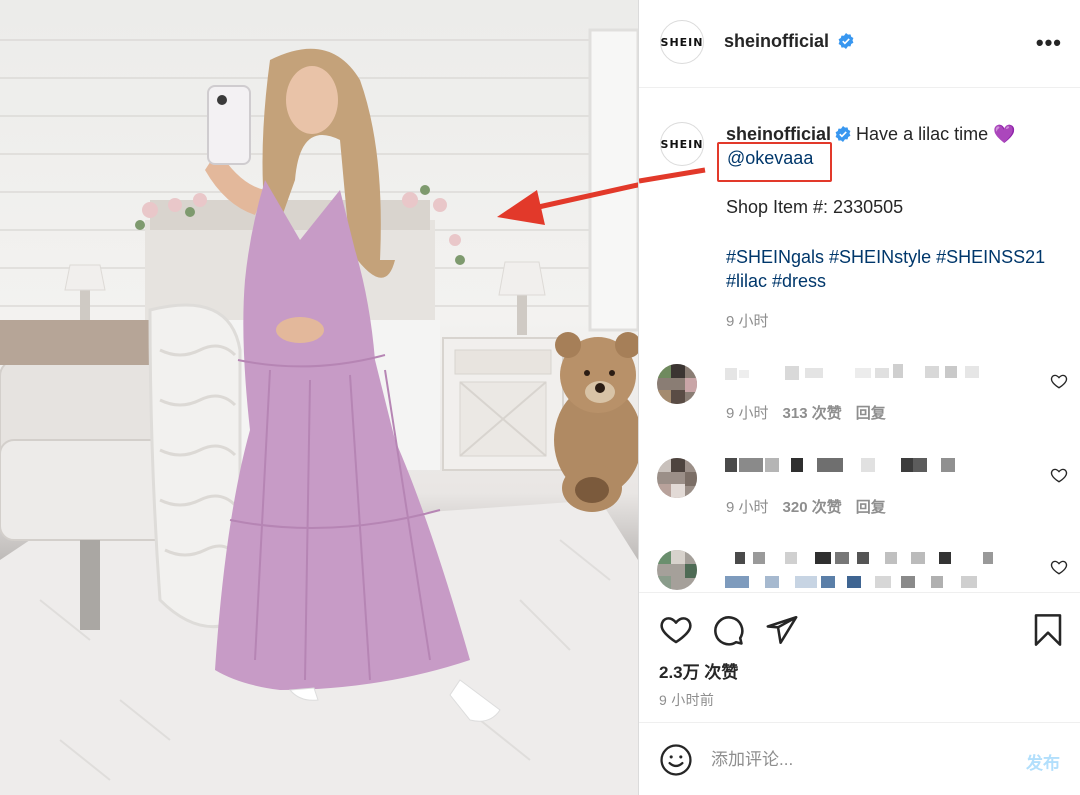 This screenshot has width=1080, height=795. What do you see at coordinates (859, 392) in the screenshot?
I see `comment-item: 9 小时 313 次赞 回复` at bounding box center [859, 392].